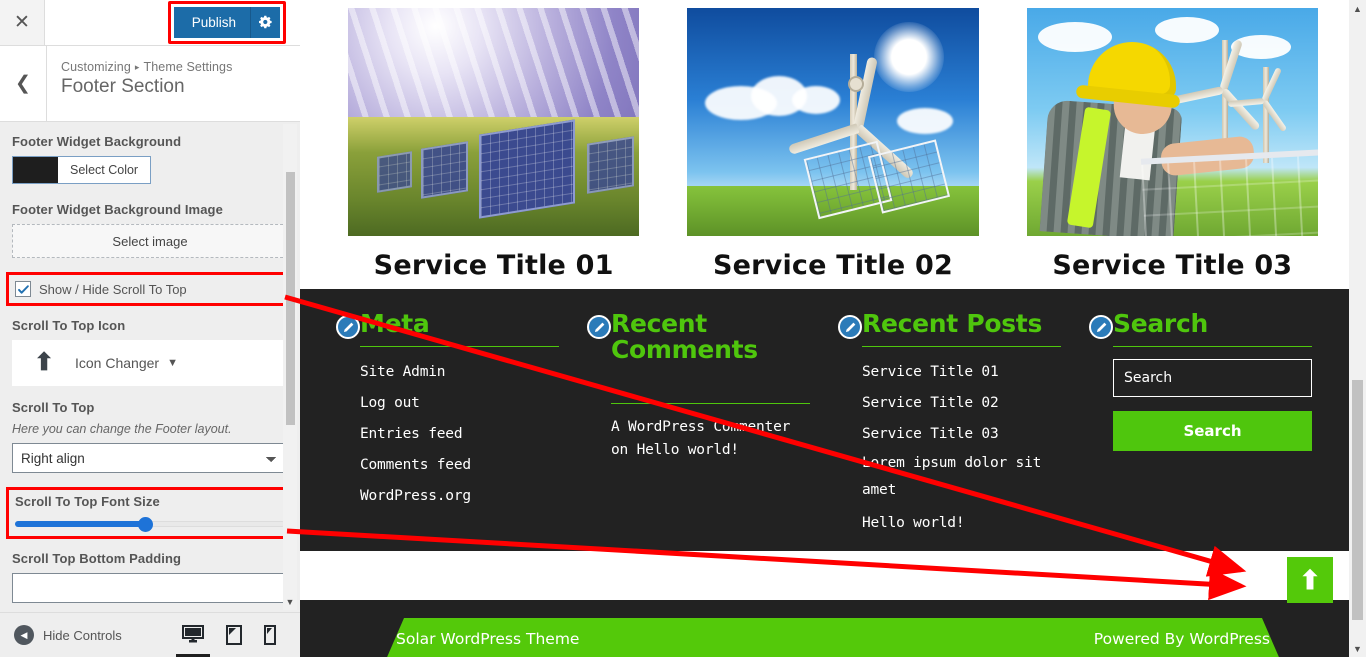 The image size is (1366, 657). What do you see at coordinates (193, 641) in the screenshot?
I see `desktop-icon` at bounding box center [193, 641].